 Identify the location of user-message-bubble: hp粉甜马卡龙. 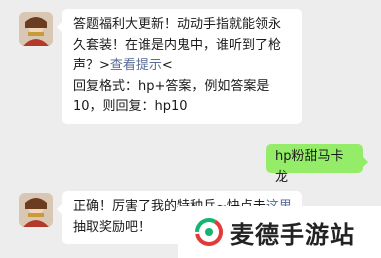
(317, 164).